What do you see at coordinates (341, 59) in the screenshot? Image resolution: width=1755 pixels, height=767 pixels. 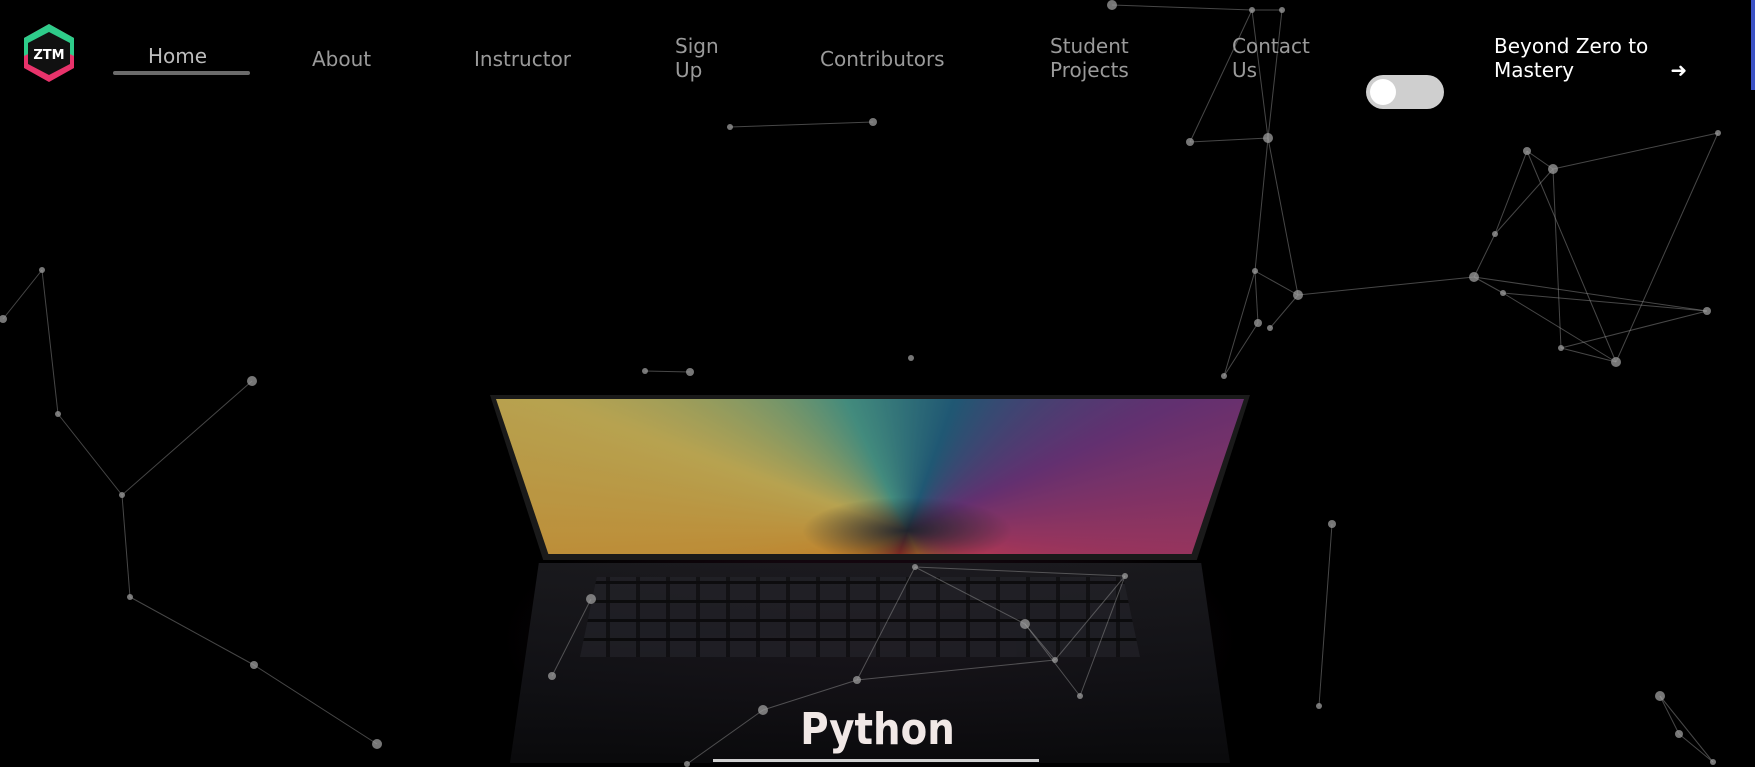 I see `nav-about: About` at bounding box center [341, 59].